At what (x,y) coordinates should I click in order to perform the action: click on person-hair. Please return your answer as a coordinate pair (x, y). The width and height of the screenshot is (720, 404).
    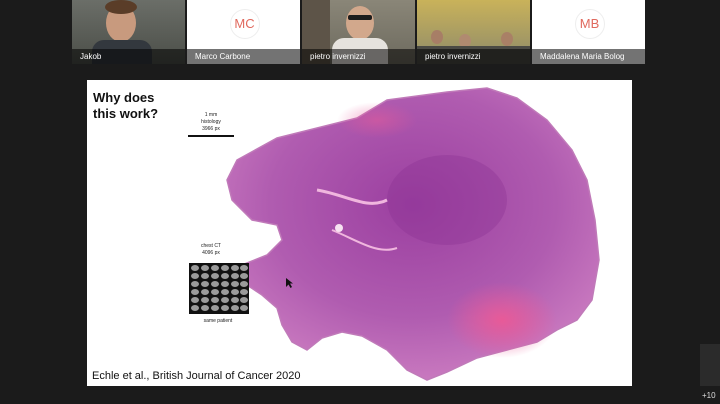
    Looking at the image, I should click on (121, 7).